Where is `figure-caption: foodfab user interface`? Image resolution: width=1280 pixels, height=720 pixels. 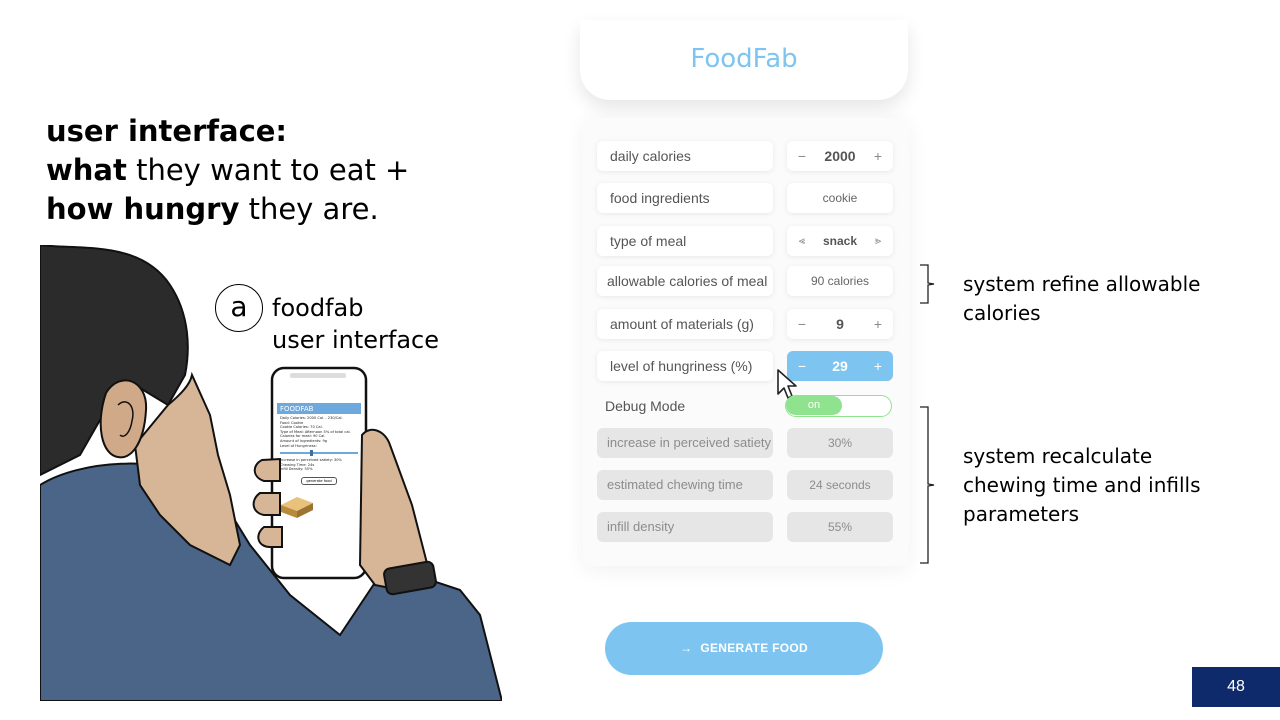 figure-caption: foodfab user interface is located at coordinates (355, 324).